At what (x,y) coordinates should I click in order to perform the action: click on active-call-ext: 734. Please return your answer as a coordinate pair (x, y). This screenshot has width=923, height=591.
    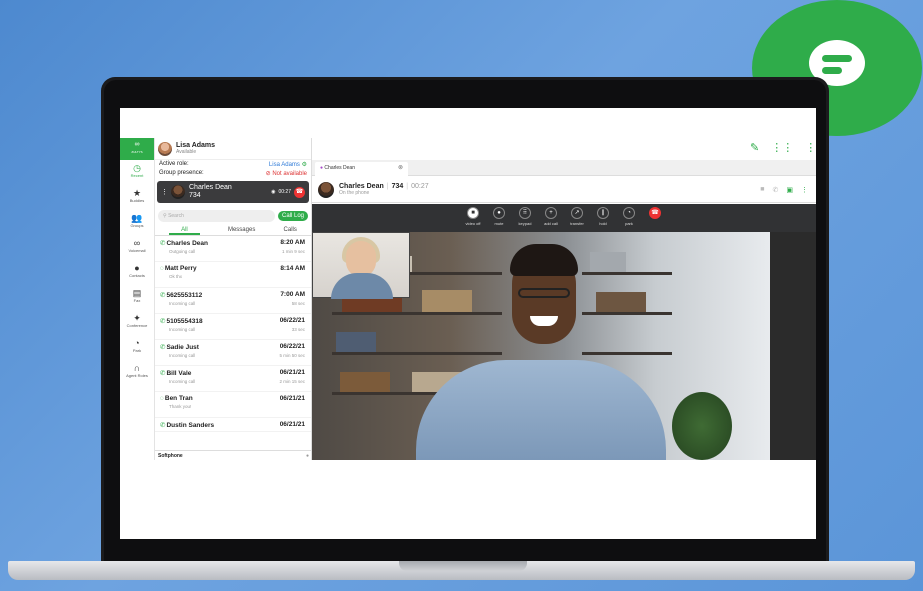
    Looking at the image, I should click on (195, 195).